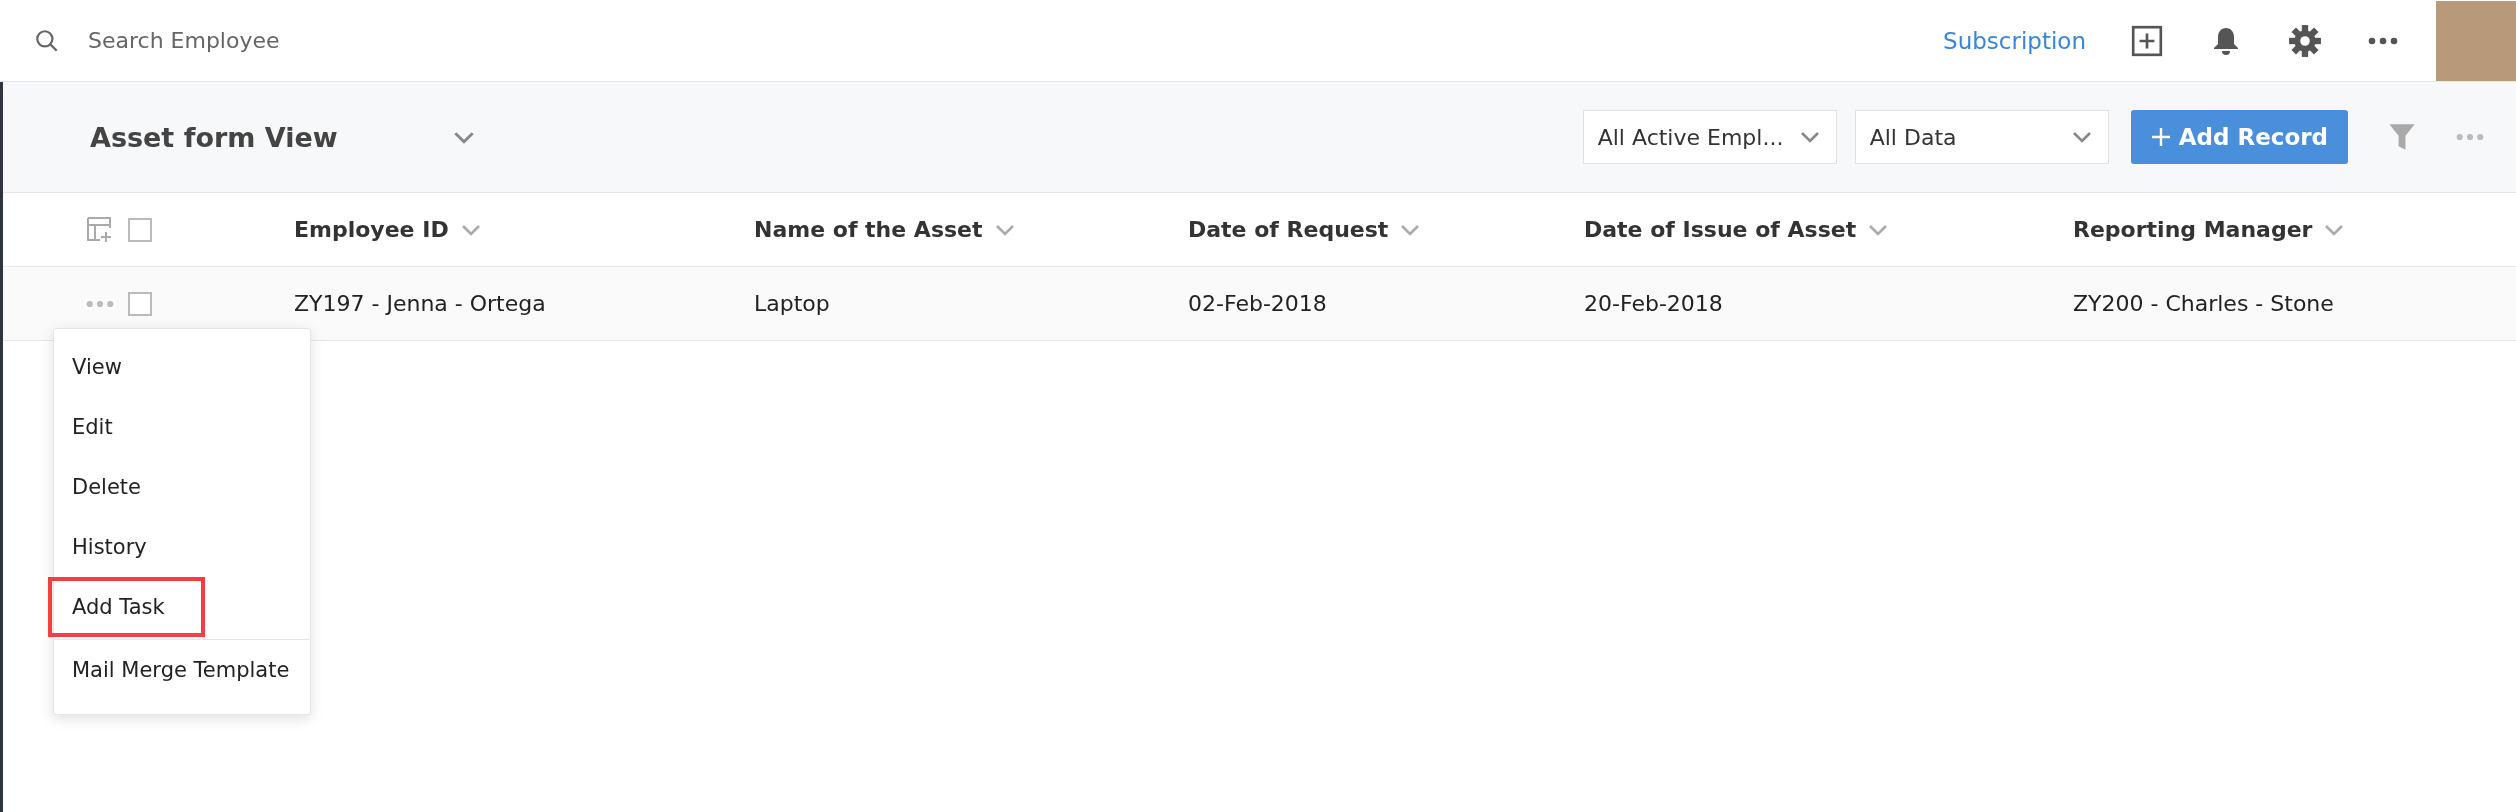 This screenshot has width=2516, height=812. I want to click on more-icon, so click(2383, 40).